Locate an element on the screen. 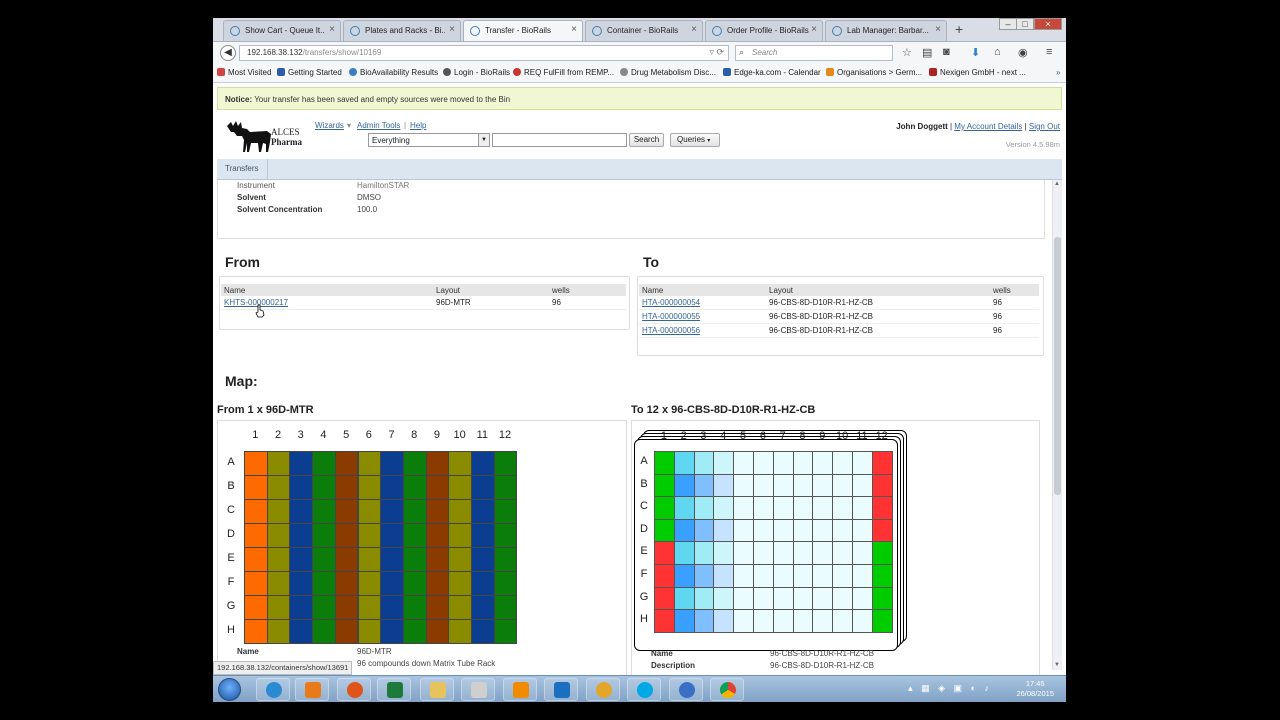 Image resolution: width=1280 pixels, height=720 pixels. skype-app is located at coordinates (644, 689).